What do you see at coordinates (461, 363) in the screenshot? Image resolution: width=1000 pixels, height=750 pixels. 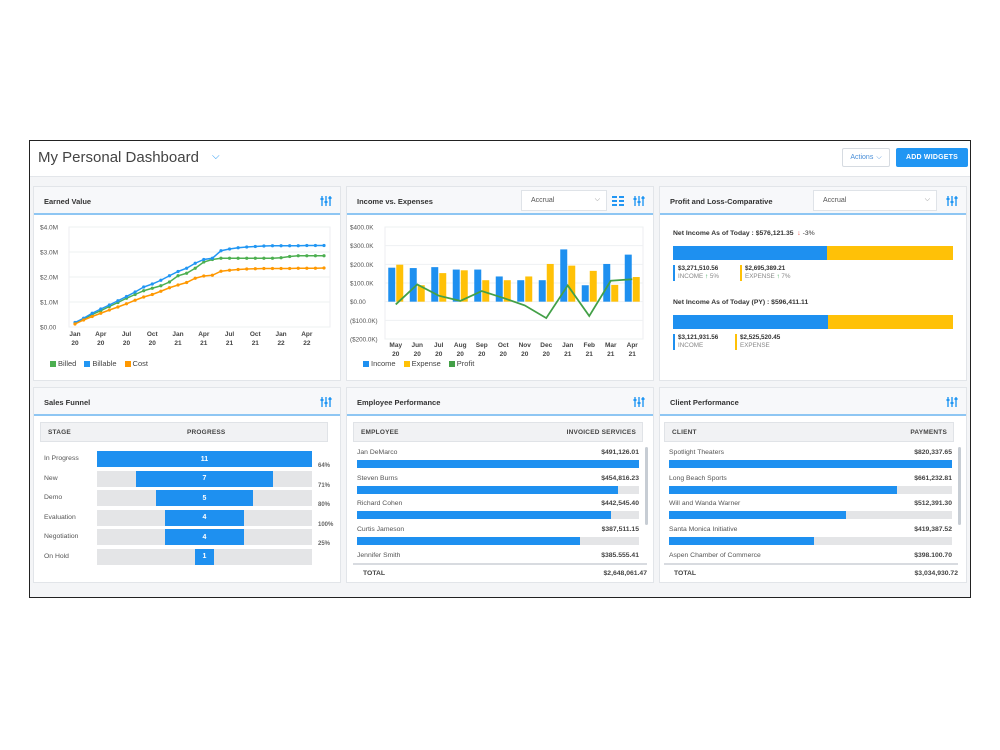 I see `legend-item-profit: Profit` at bounding box center [461, 363].